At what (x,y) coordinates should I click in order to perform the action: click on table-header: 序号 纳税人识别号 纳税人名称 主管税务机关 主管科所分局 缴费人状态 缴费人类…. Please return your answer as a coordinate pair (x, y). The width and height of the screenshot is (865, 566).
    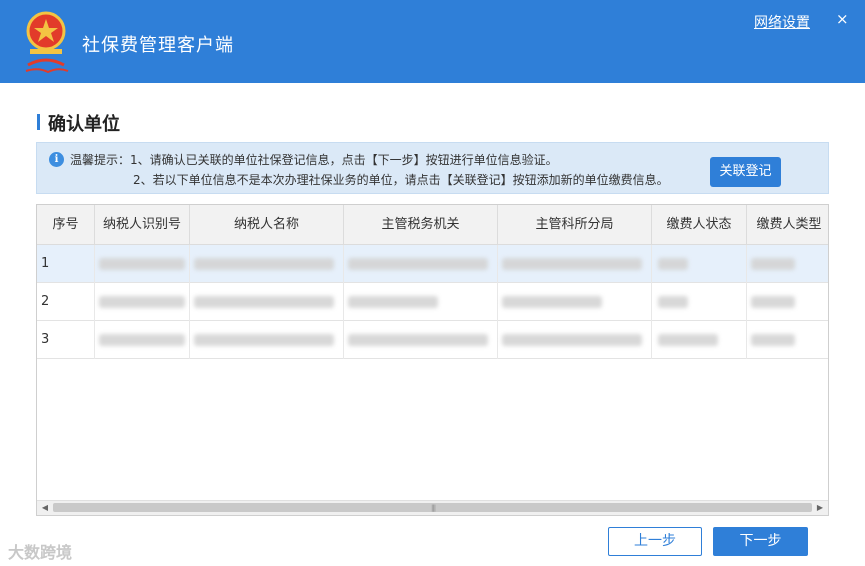
    Looking at the image, I should click on (432, 225).